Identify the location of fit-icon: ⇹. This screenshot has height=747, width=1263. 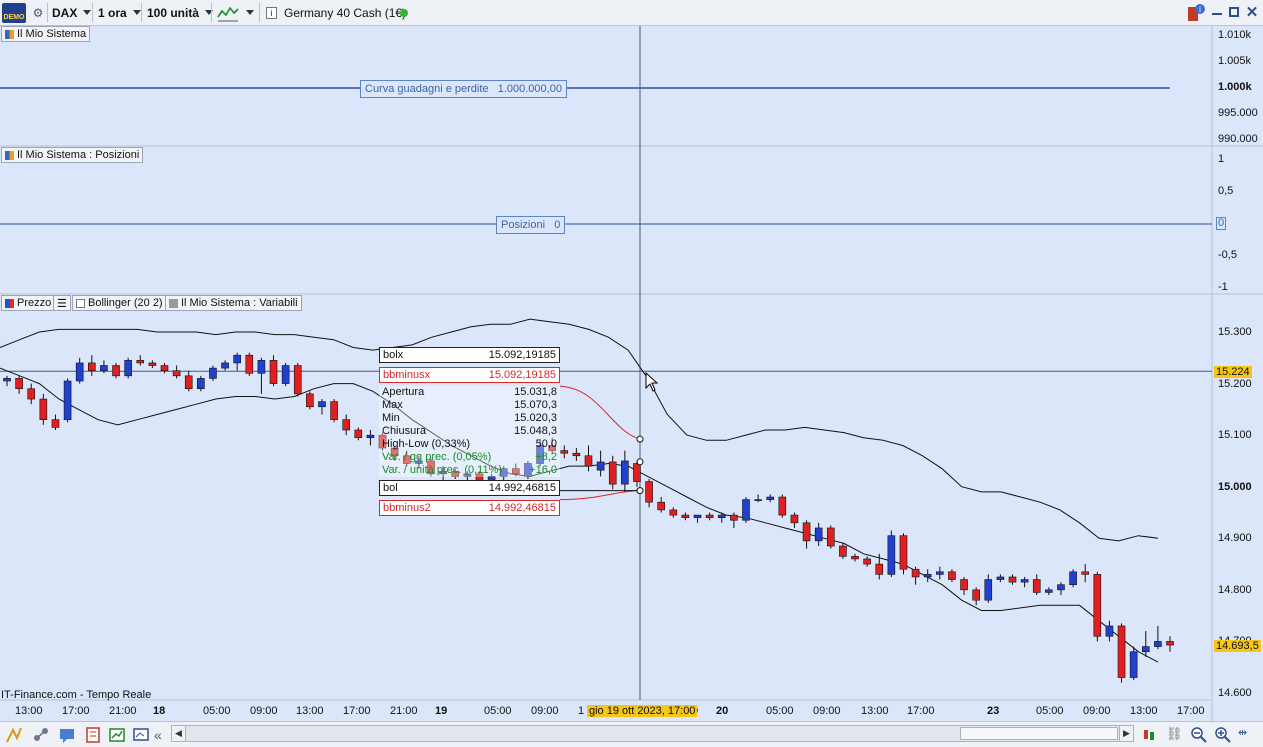
(1249, 735).